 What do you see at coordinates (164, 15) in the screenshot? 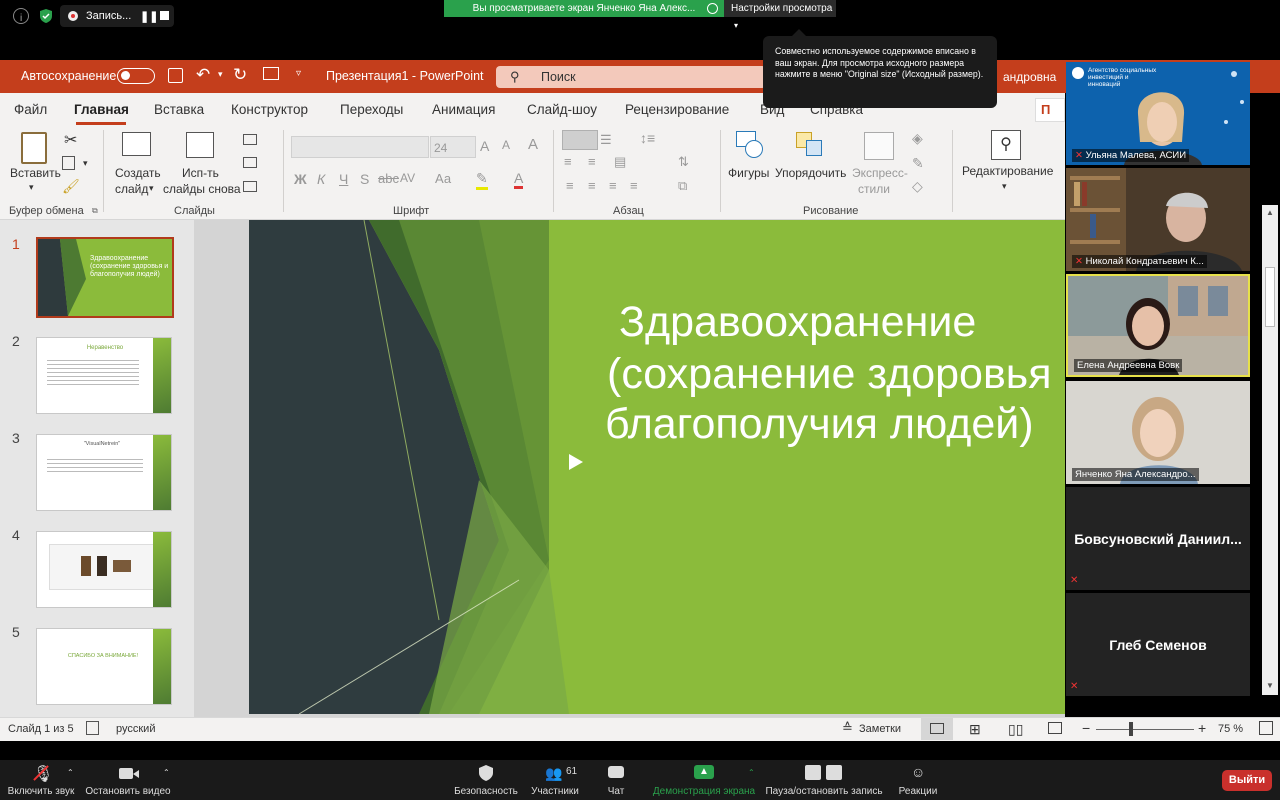
I see `stop-icon` at bounding box center [164, 15].